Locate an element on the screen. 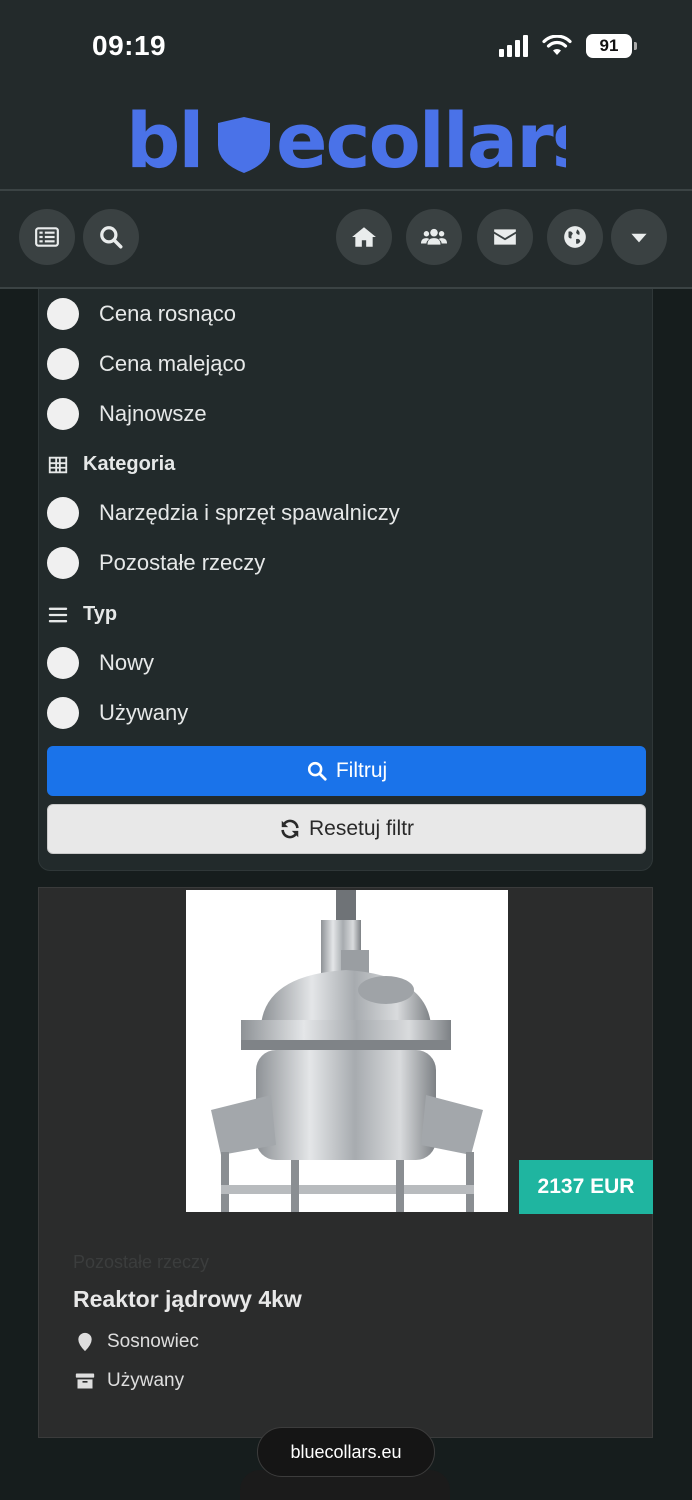 Image resolution: width=692 pixels, height=1500 pixels. globe-icon is located at coordinates (575, 237).